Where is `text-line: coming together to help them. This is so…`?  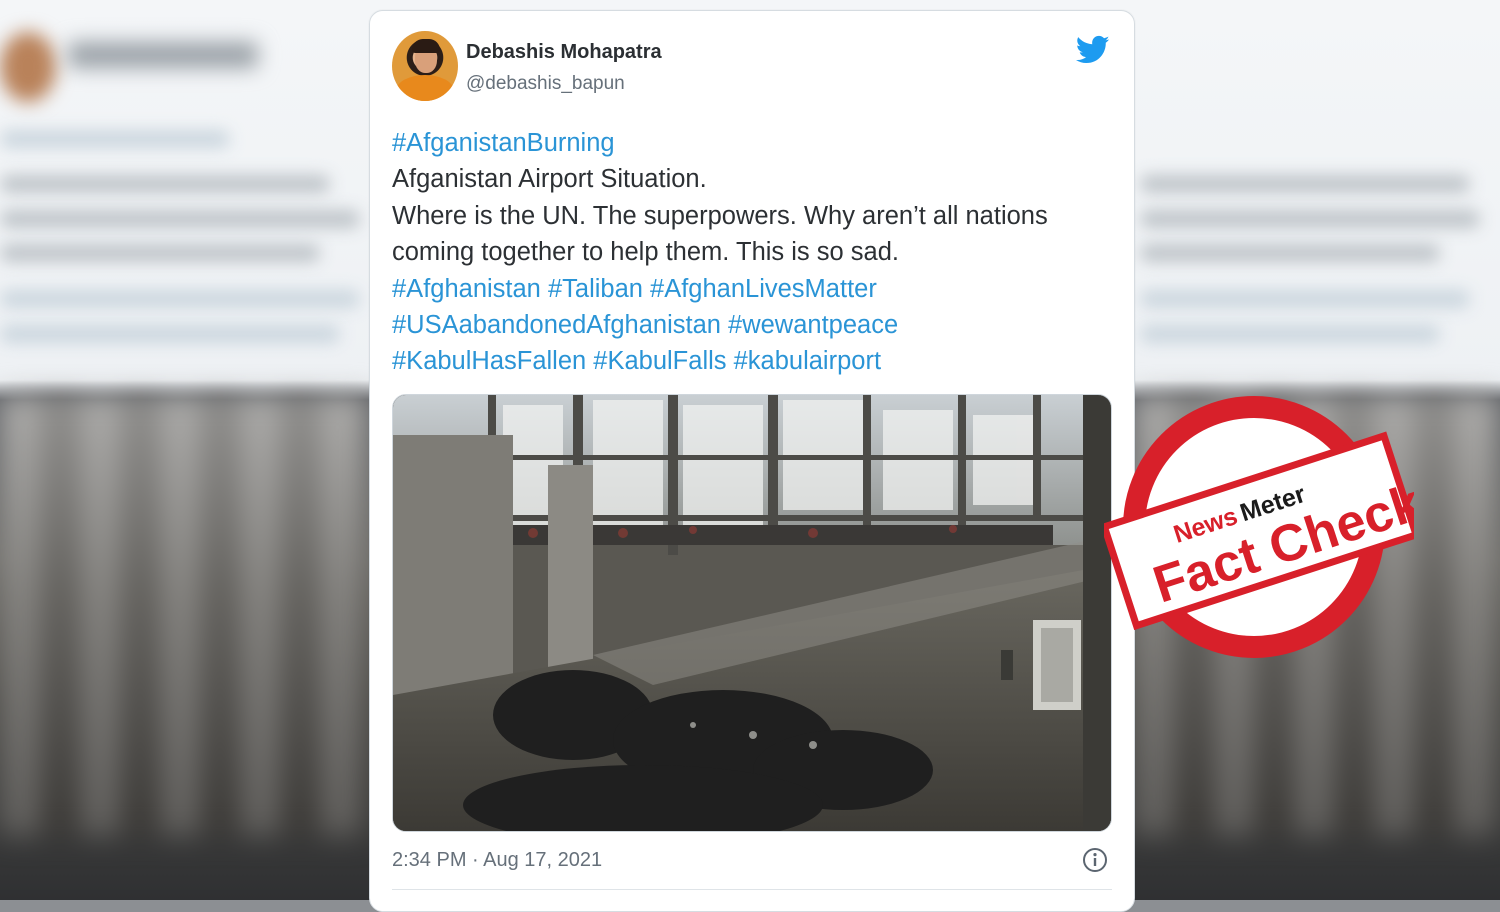 text-line: coming together to help them. This is so… is located at coordinates (645, 252).